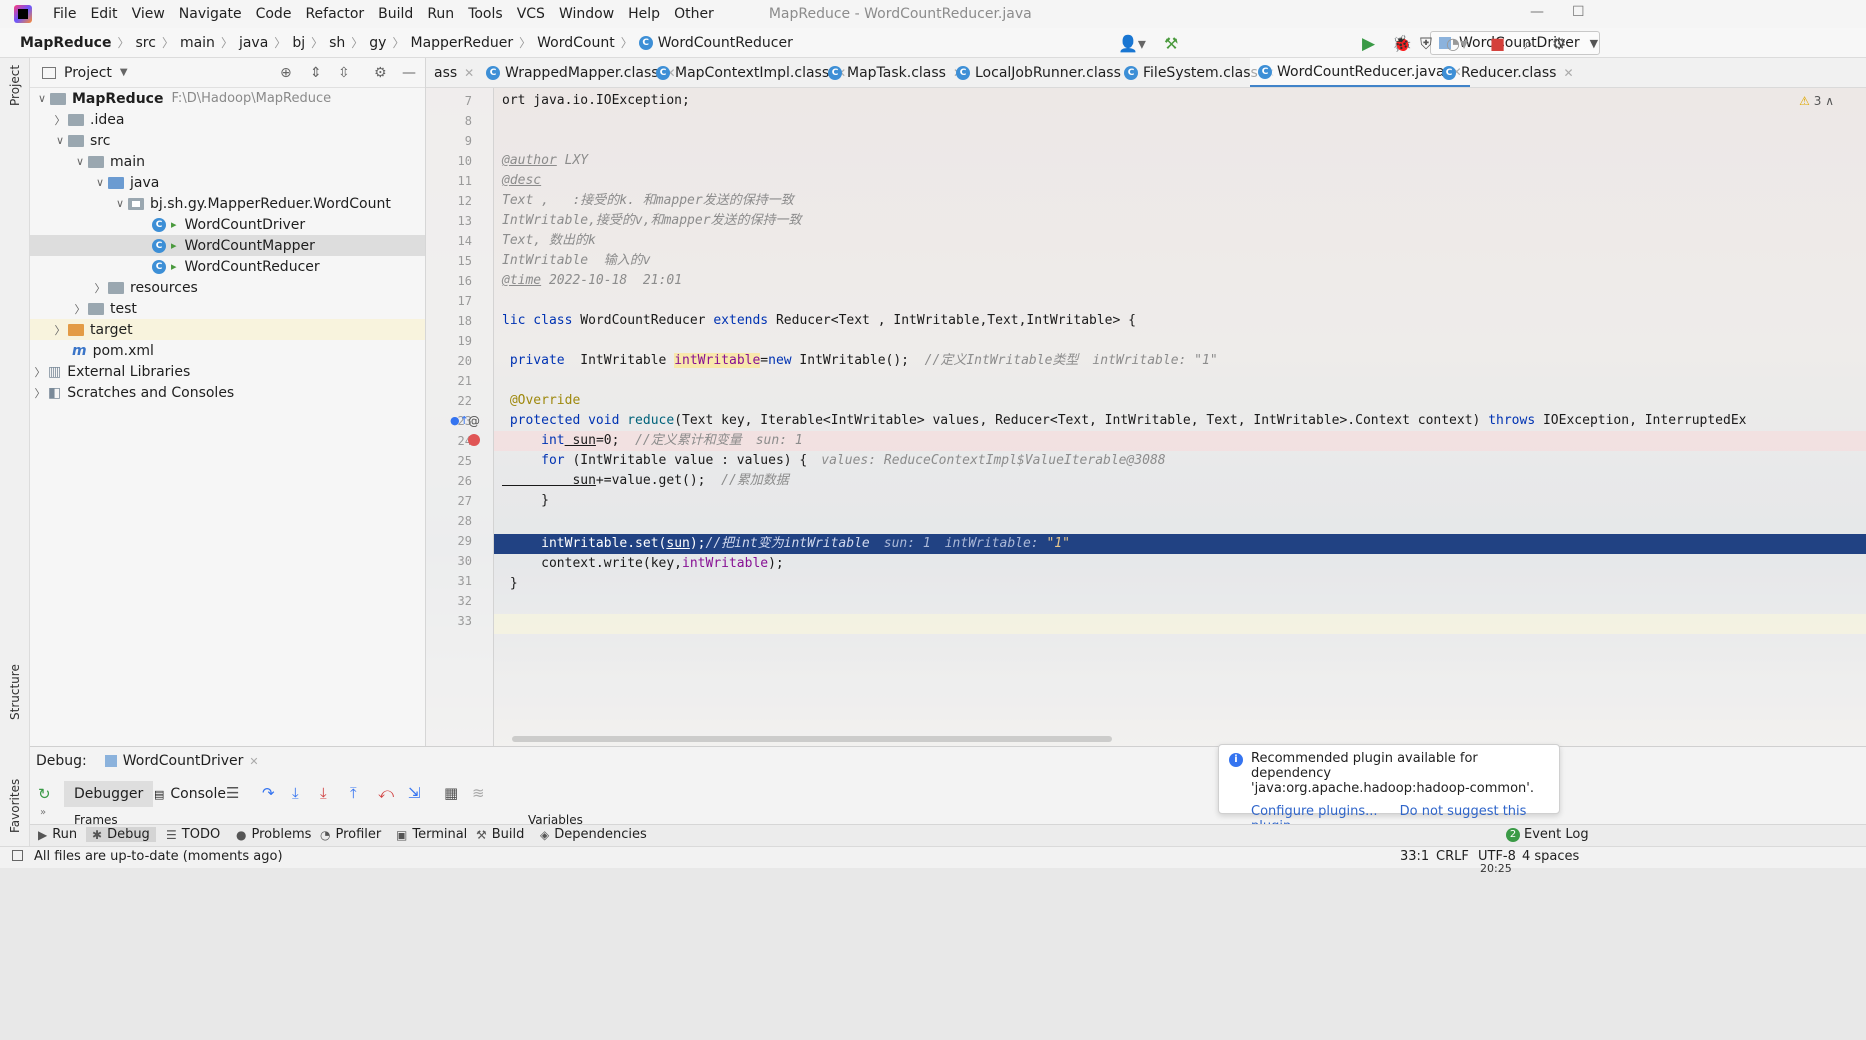  Describe the element at coordinates (81, 140) in the screenshot. I see `tree-item-src: ∨ src` at that location.